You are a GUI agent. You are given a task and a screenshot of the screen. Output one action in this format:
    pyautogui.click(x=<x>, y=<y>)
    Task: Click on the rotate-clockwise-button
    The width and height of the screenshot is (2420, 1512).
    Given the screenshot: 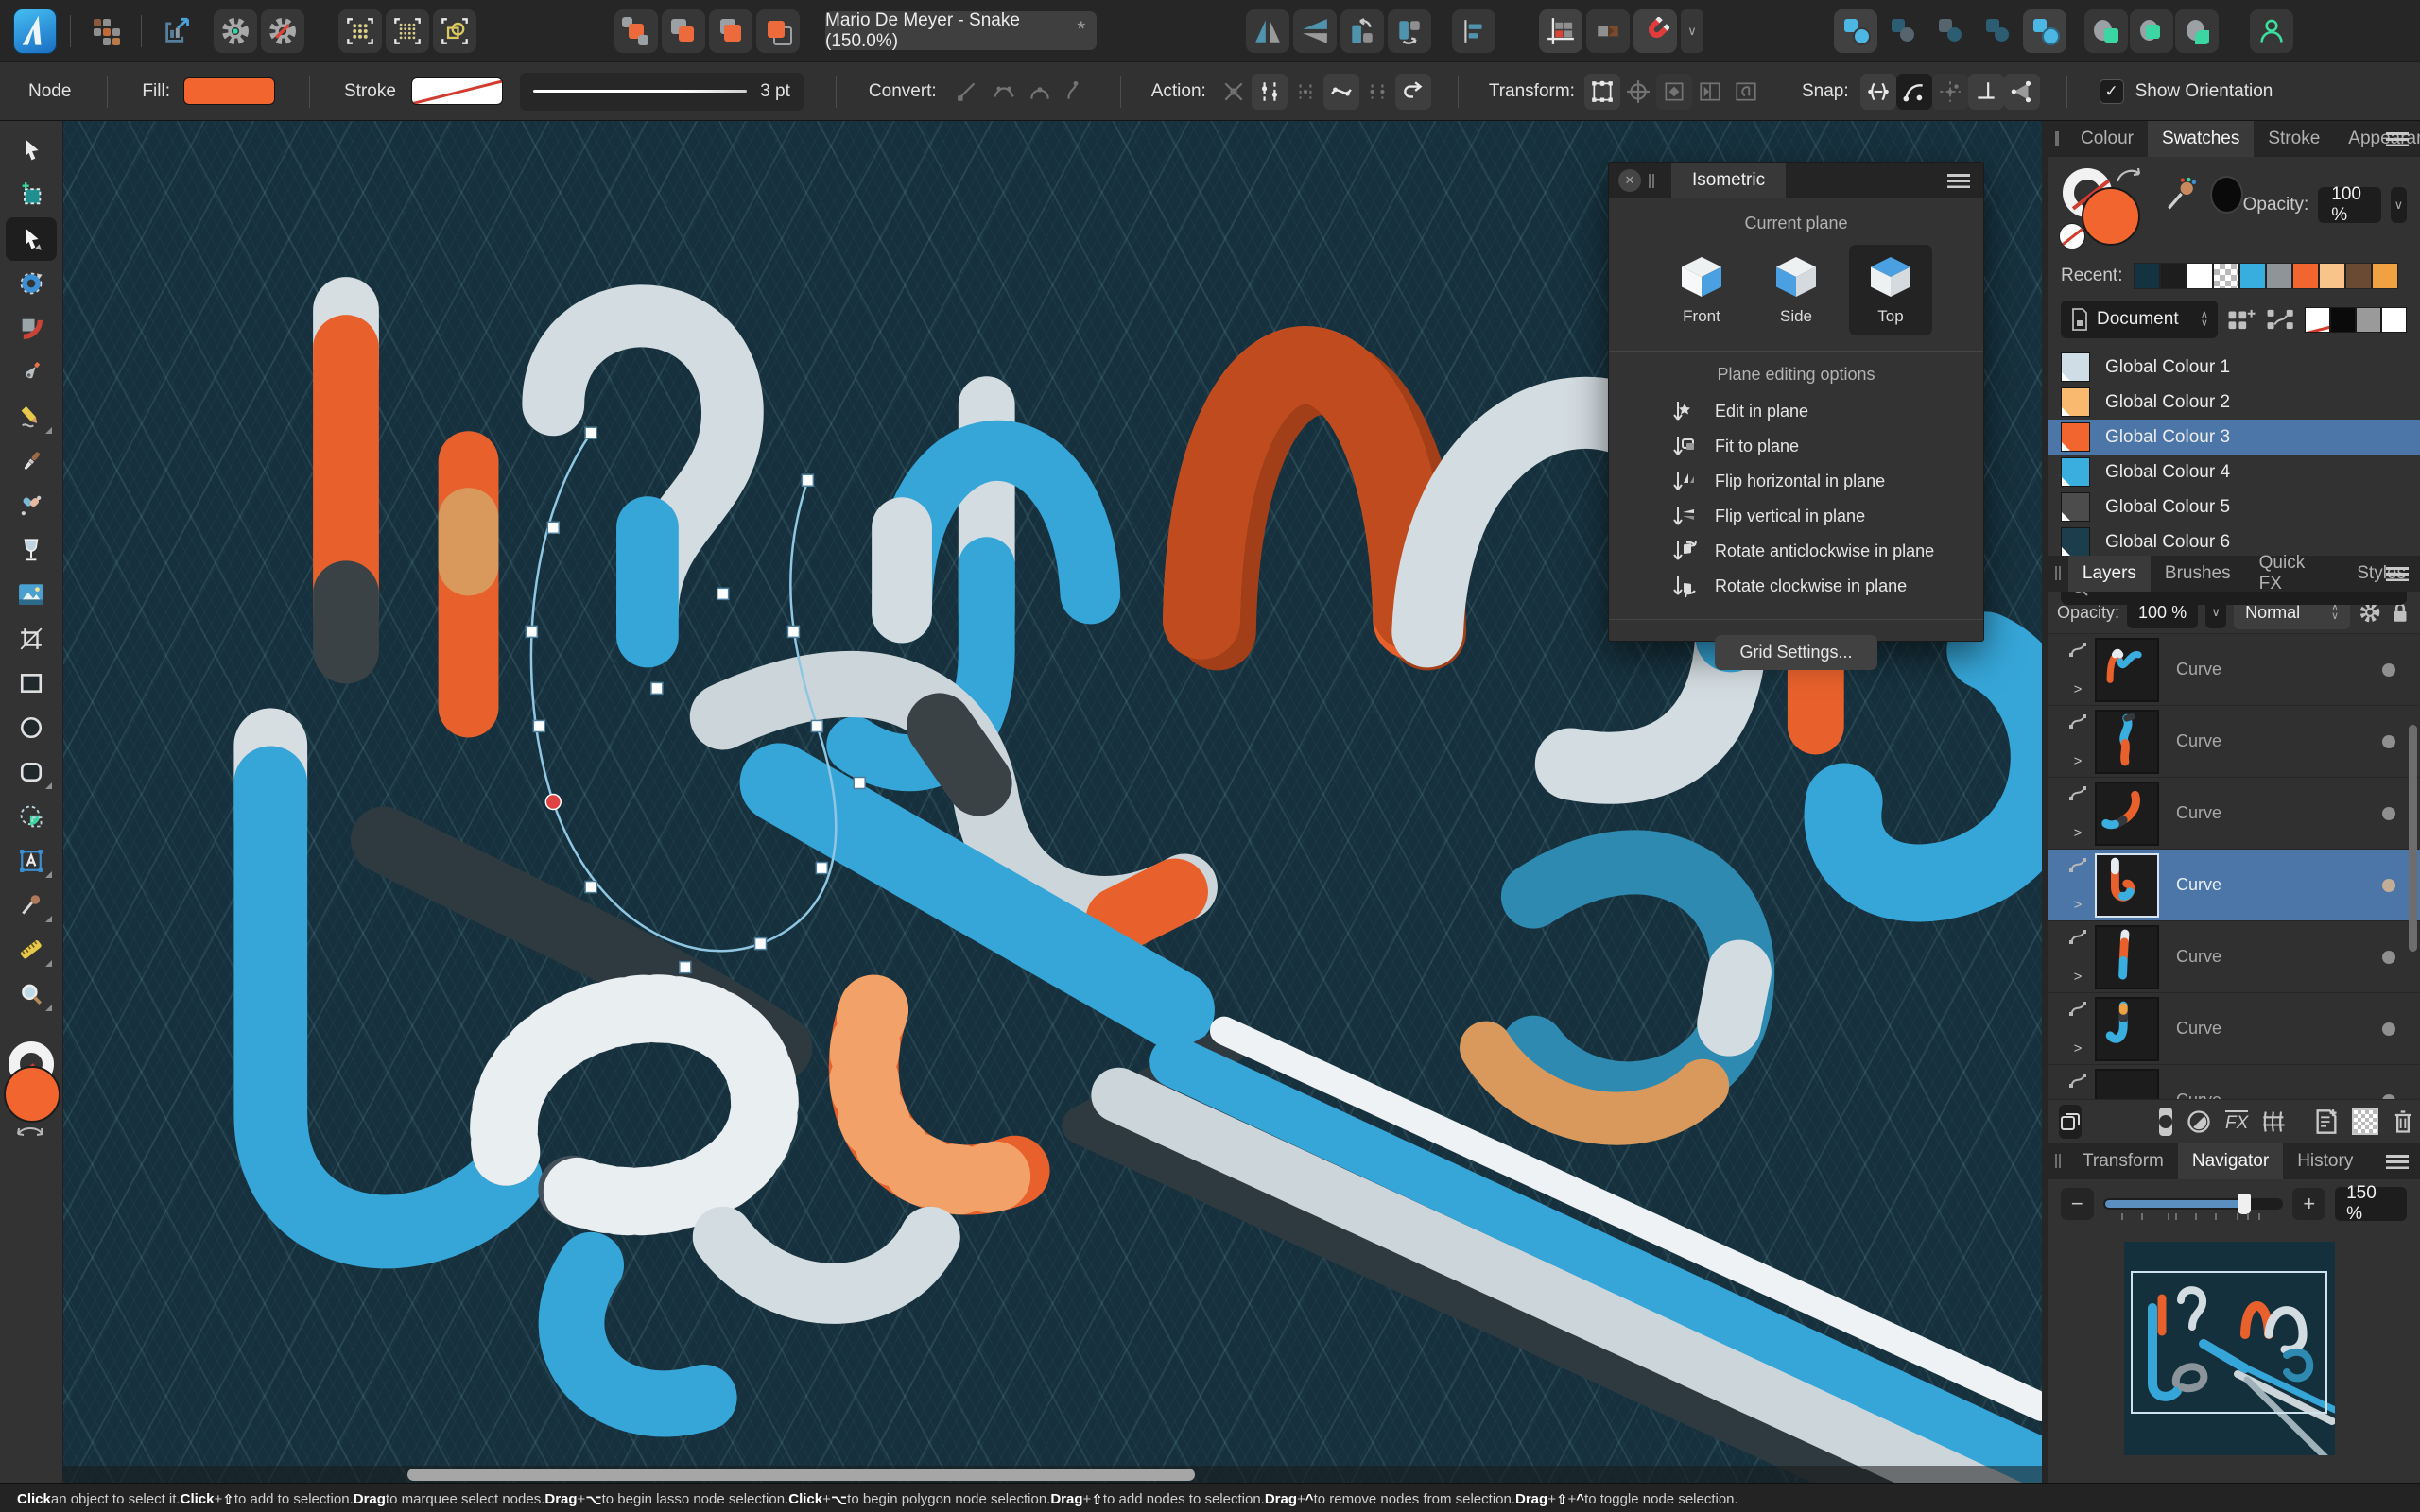 What is the action you would take?
    pyautogui.click(x=1409, y=31)
    